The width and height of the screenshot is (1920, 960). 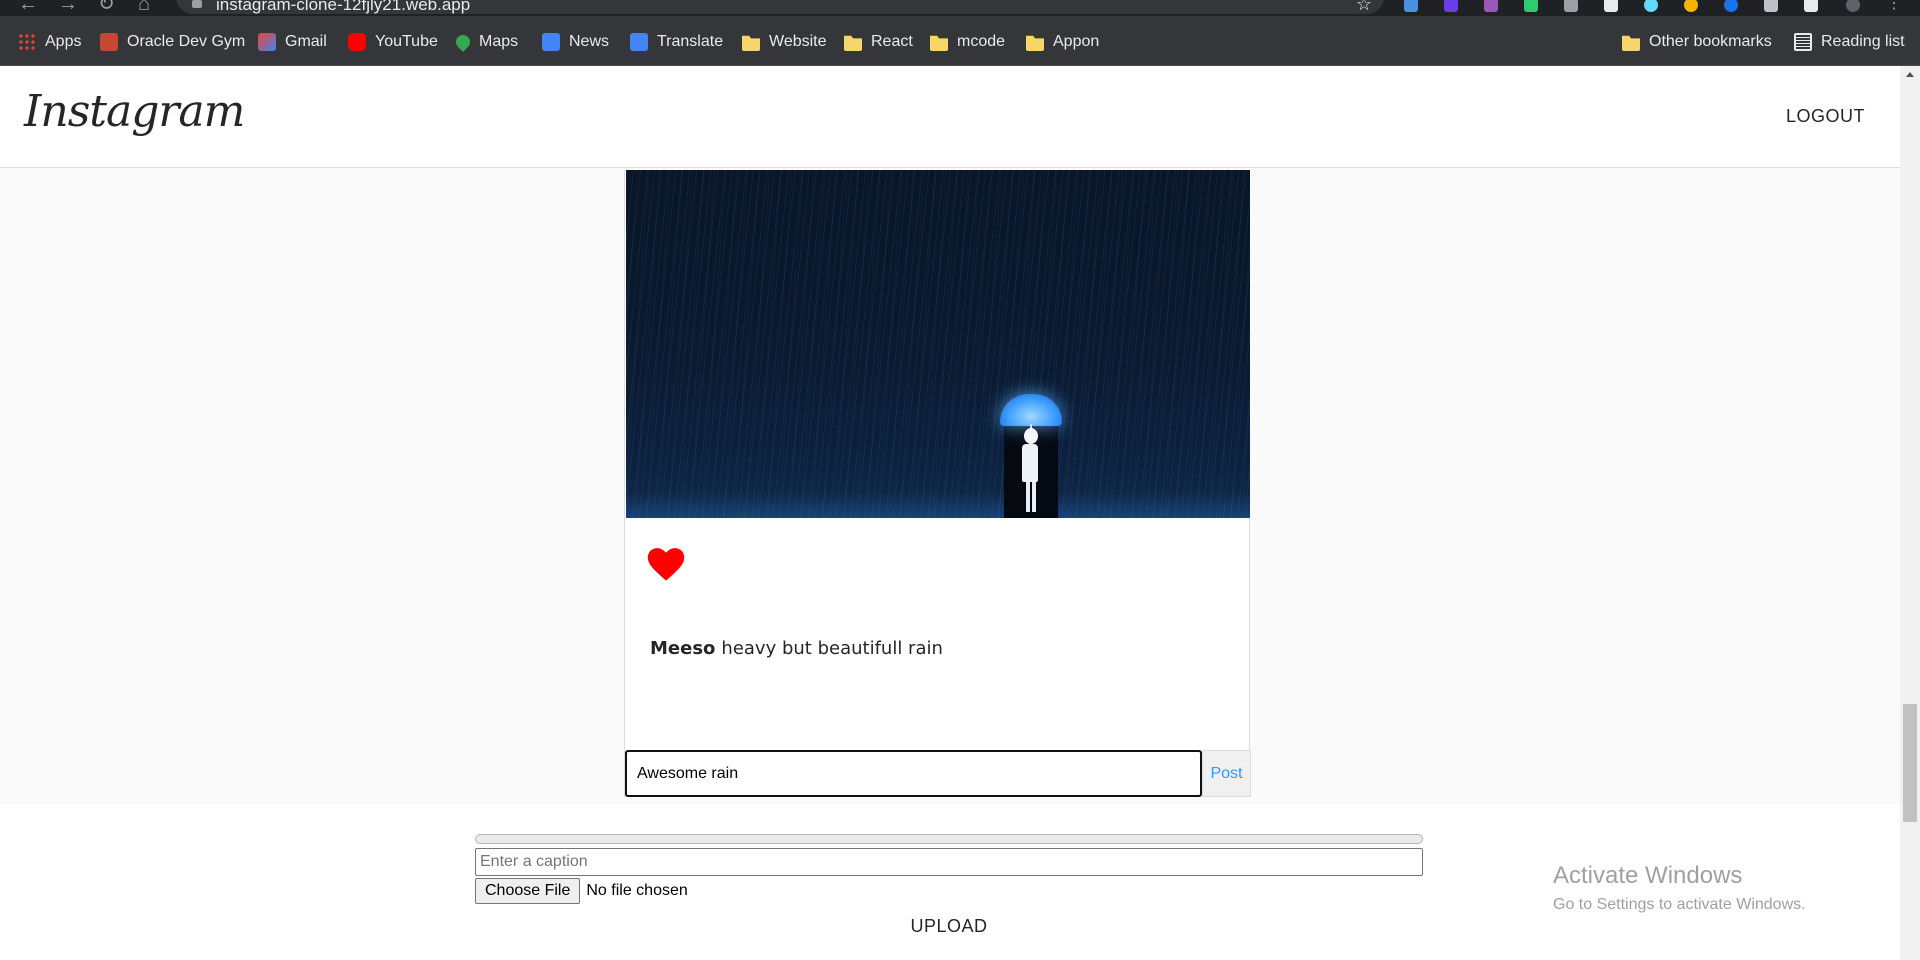 I want to click on figure-head, so click(x=1031, y=436).